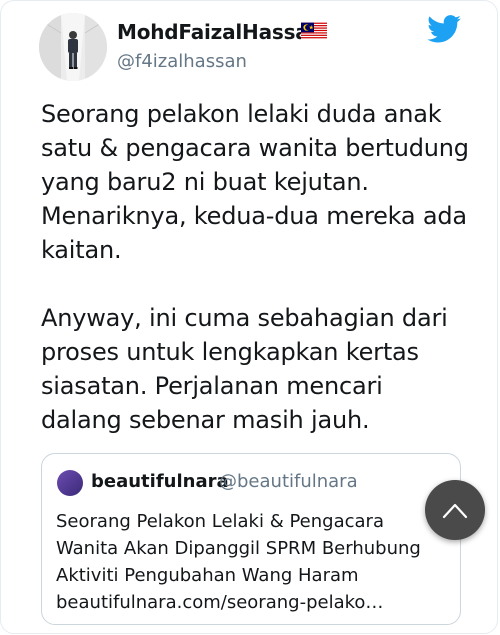 The width and height of the screenshot is (500, 635). Describe the element at coordinates (207, 575) in the screenshot. I see `quoted-tweet-line: Aktiviti Pengubahan Wang Haram` at that location.